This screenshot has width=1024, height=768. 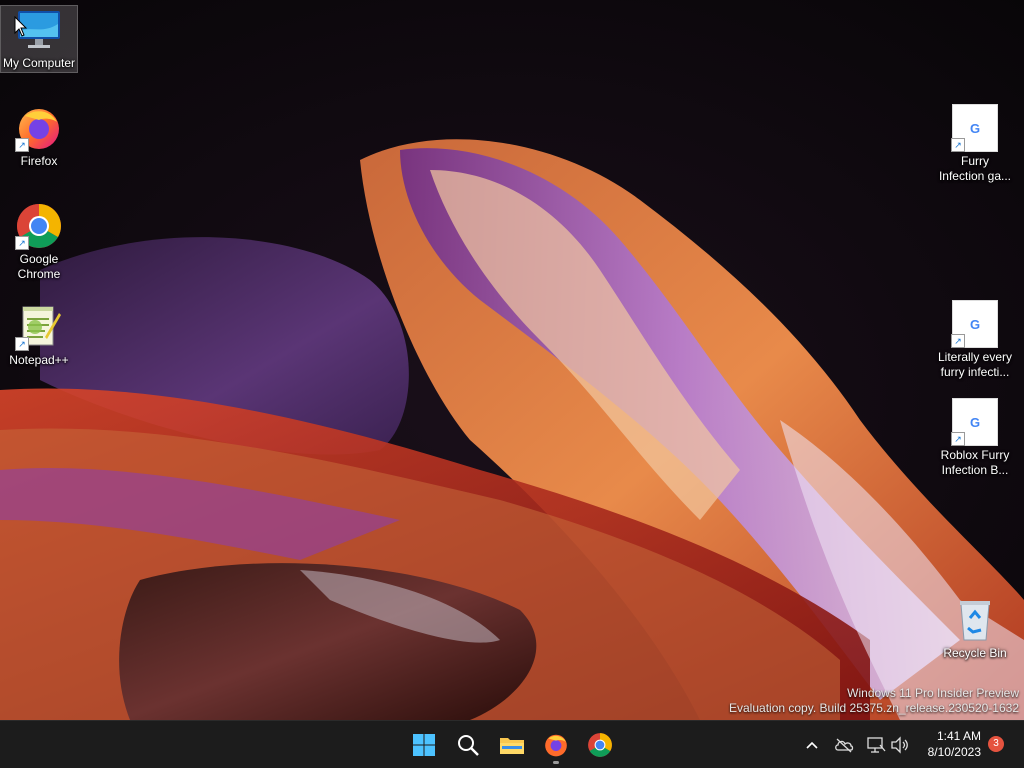 I want to click on chevron-up-icon, so click(x=812, y=745).